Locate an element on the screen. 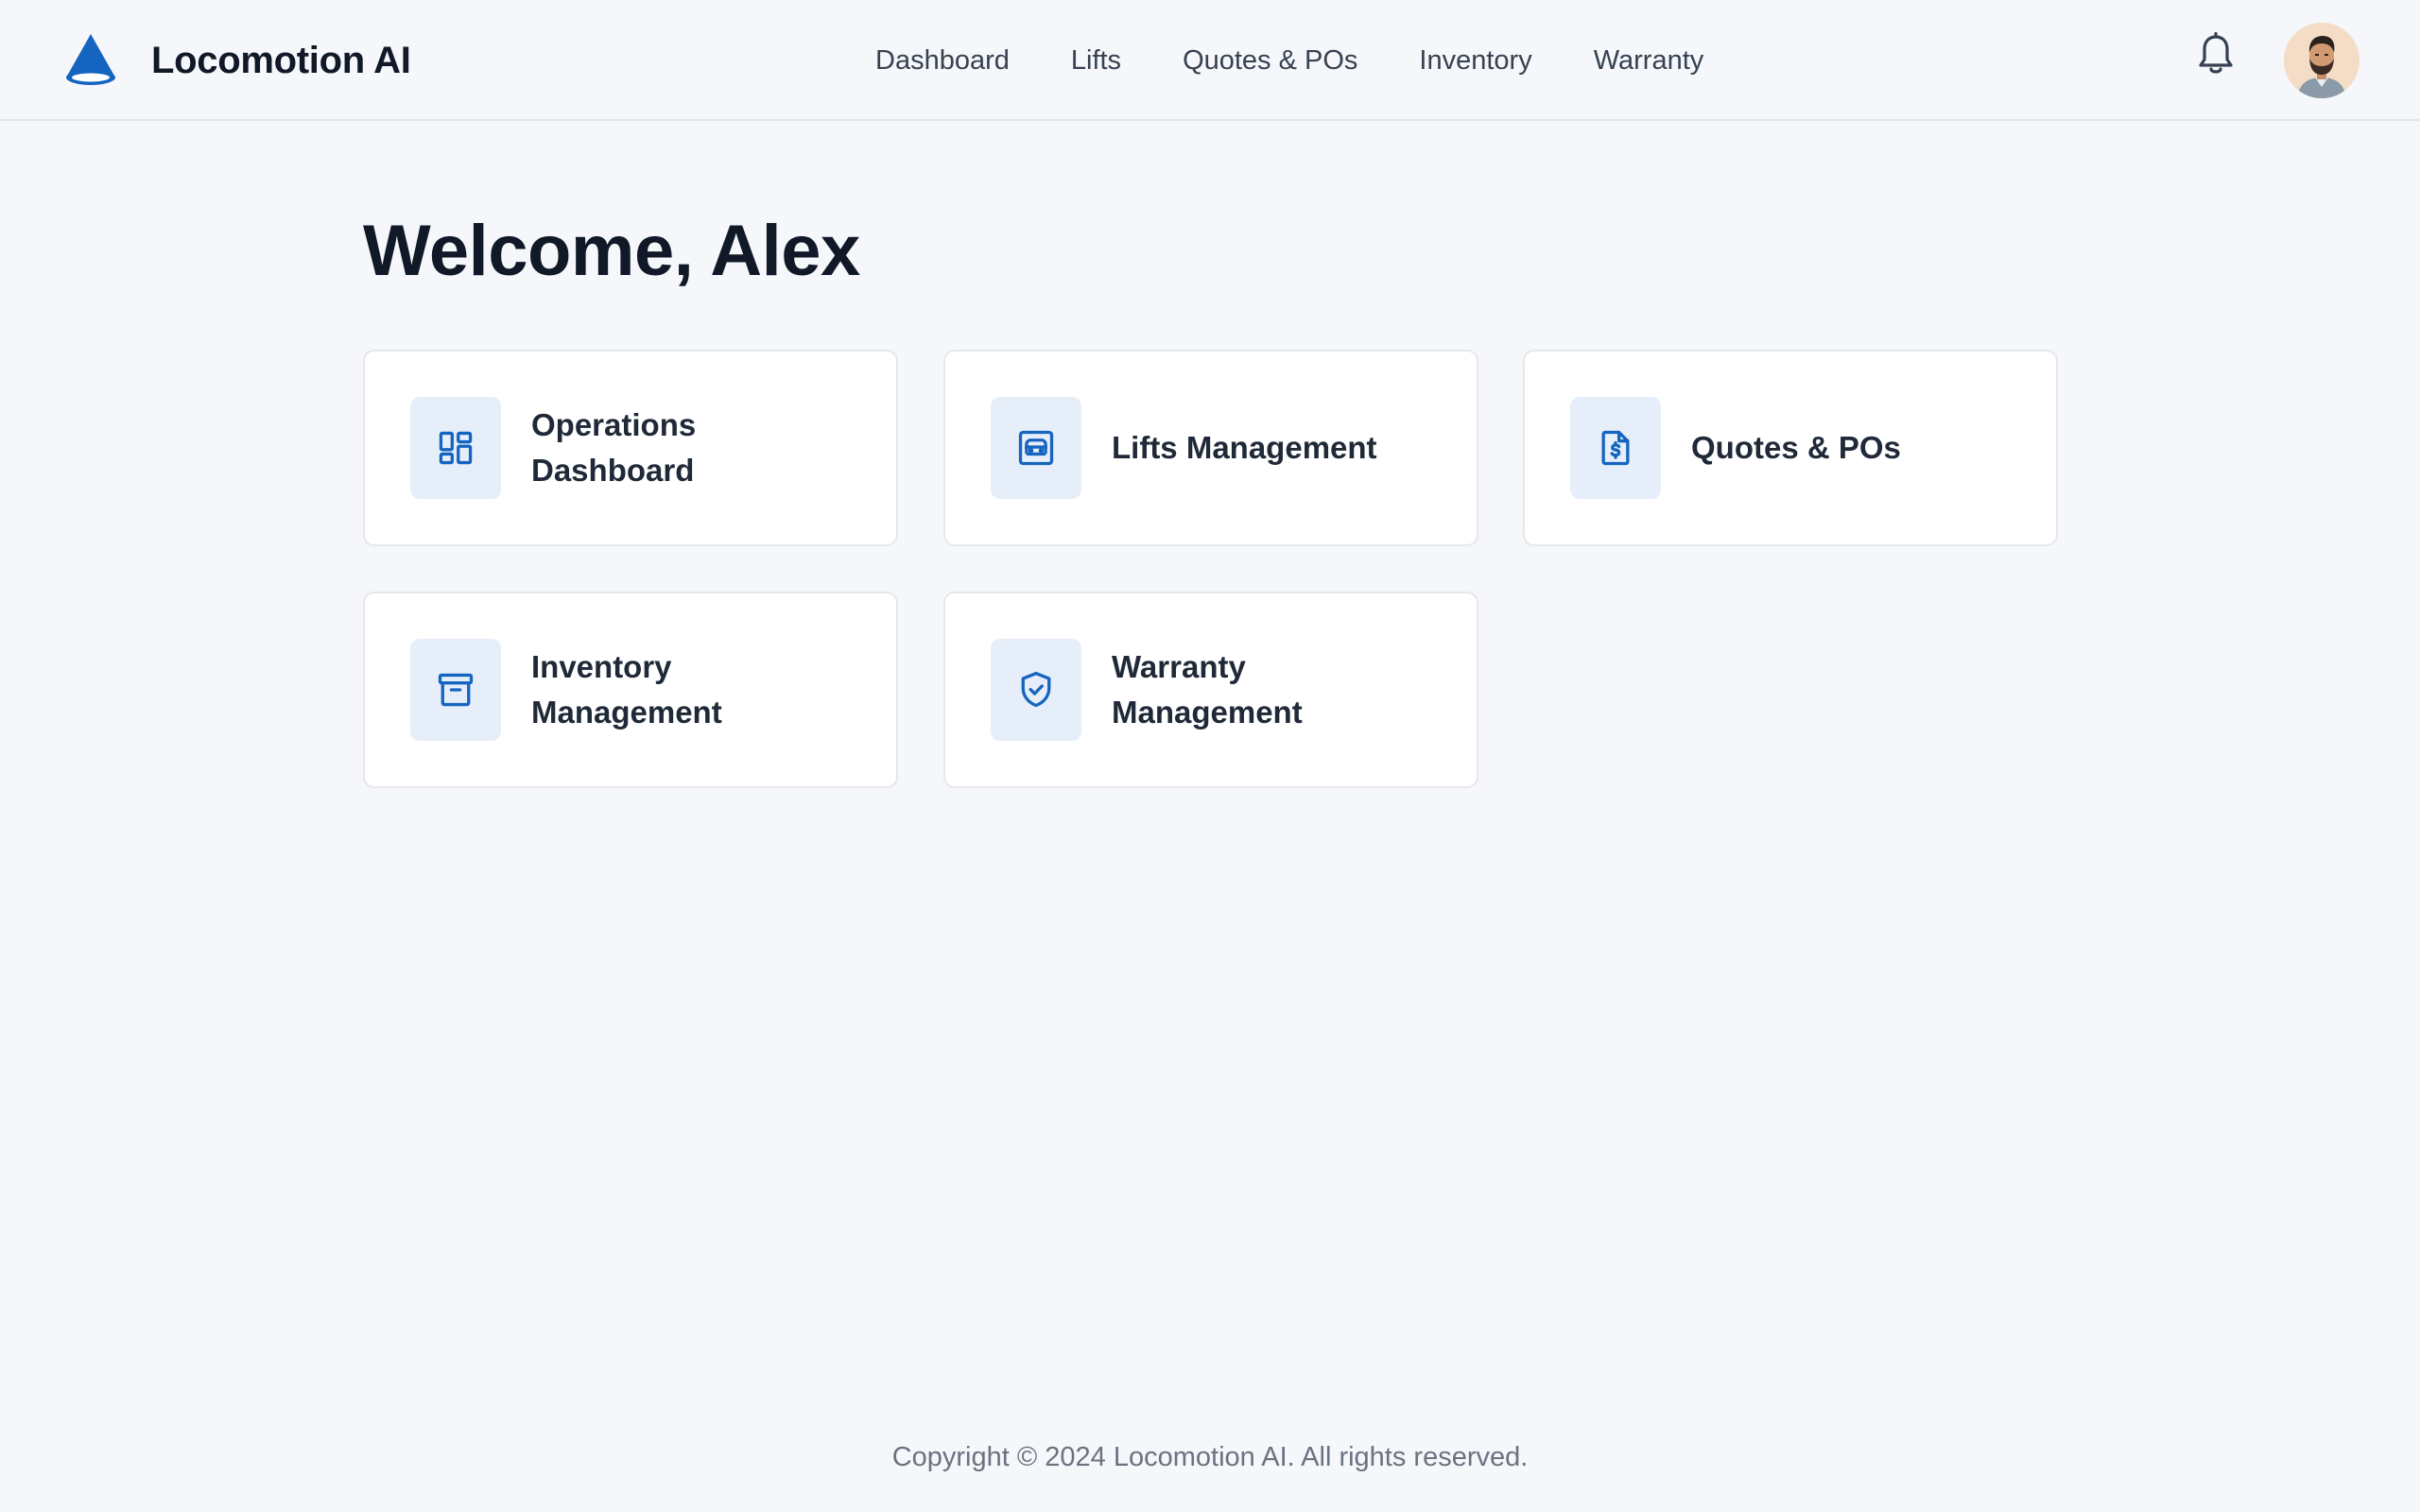 The image size is (2420, 1512). user-avatar is located at coordinates (2322, 60).